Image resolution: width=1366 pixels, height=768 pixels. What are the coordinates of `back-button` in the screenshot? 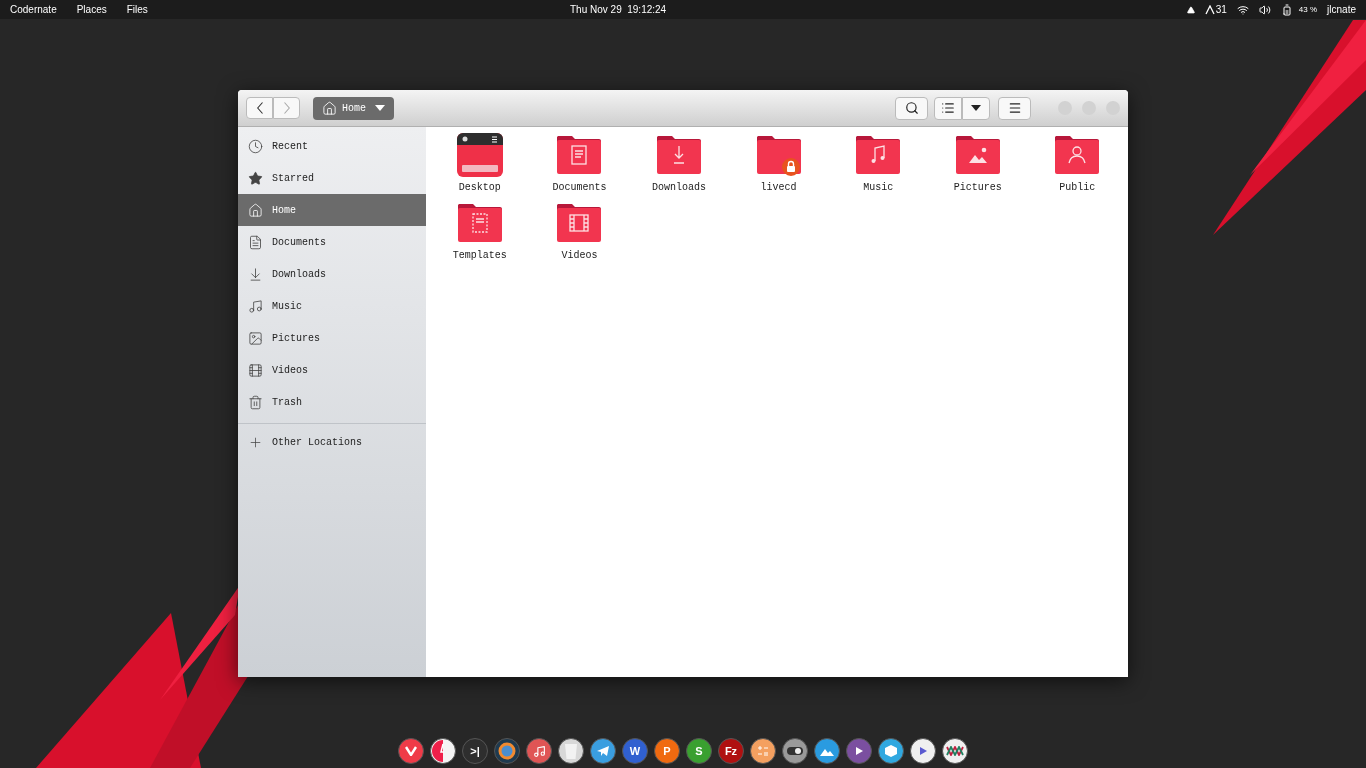 It's located at (259, 108).